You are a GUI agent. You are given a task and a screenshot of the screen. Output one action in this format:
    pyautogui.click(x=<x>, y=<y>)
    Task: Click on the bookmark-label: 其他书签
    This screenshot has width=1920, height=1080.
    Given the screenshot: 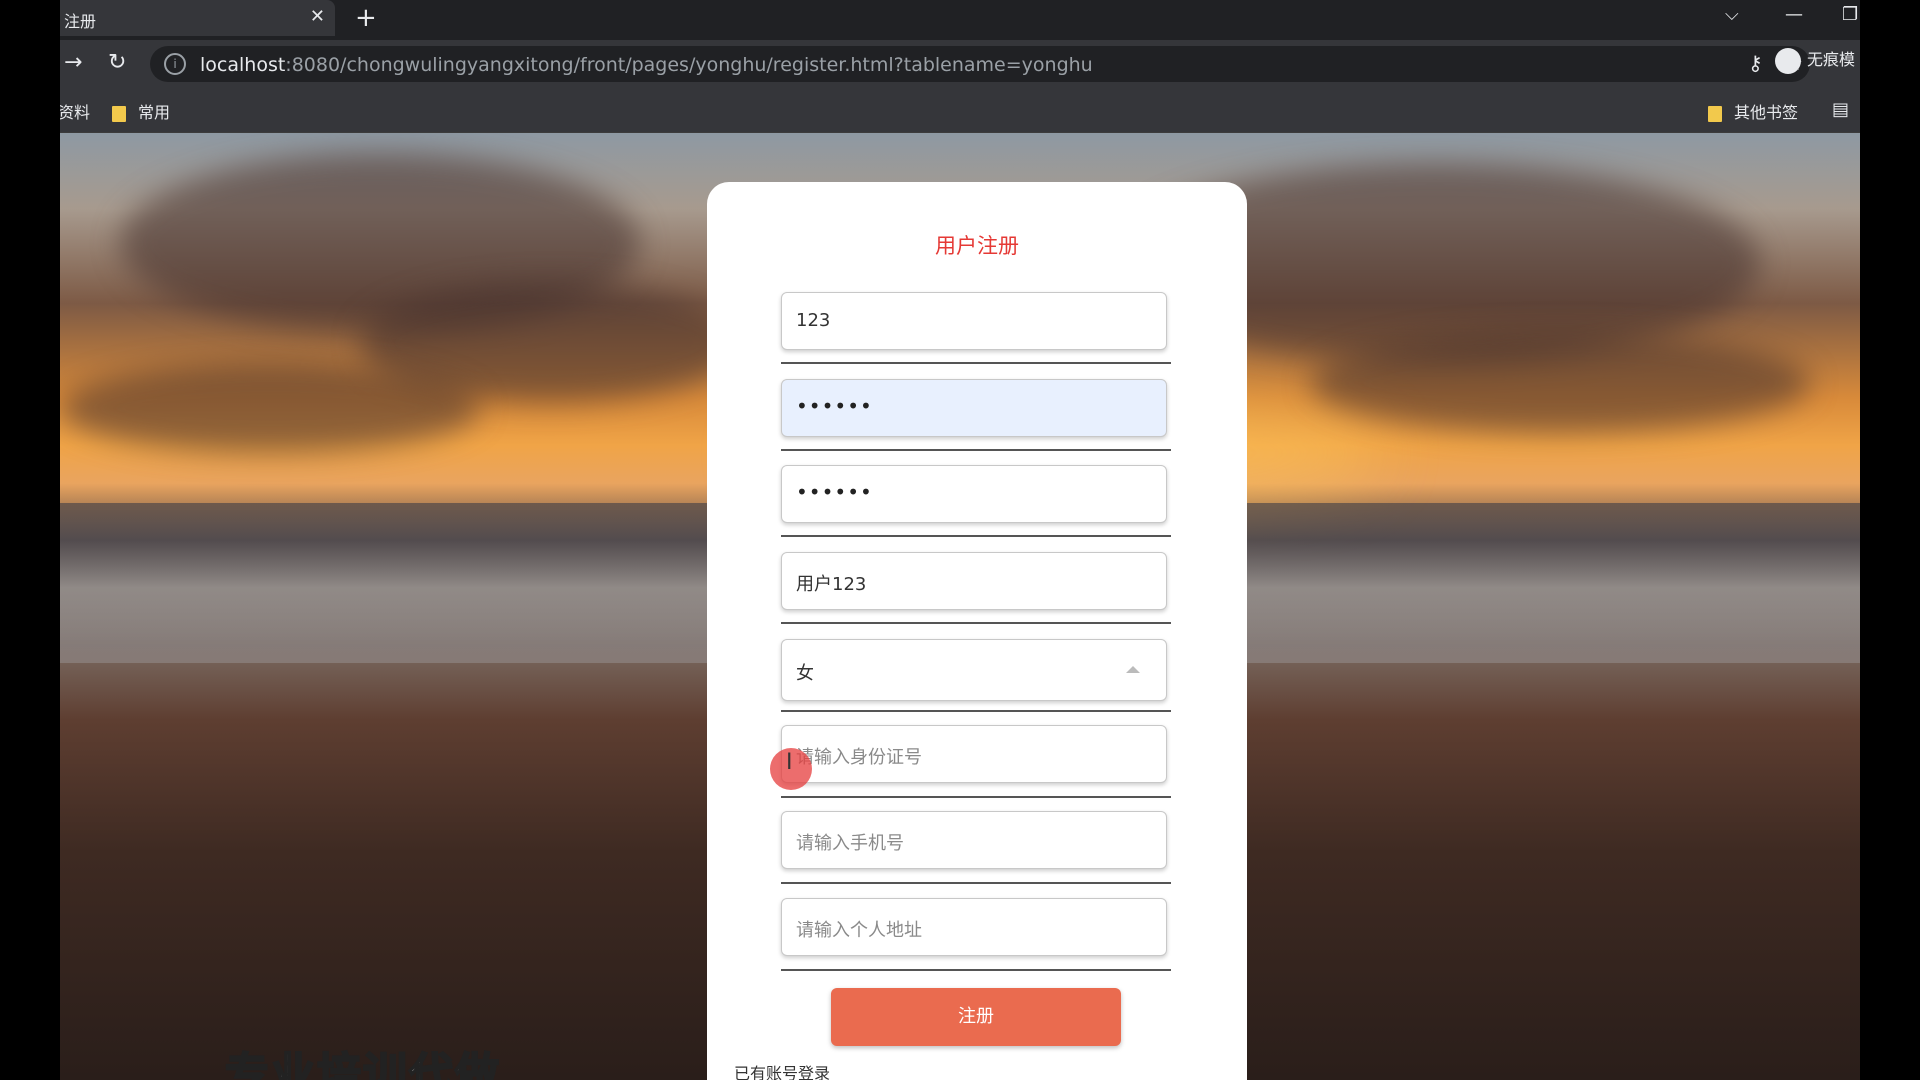 What is the action you would take?
    pyautogui.click(x=1766, y=112)
    